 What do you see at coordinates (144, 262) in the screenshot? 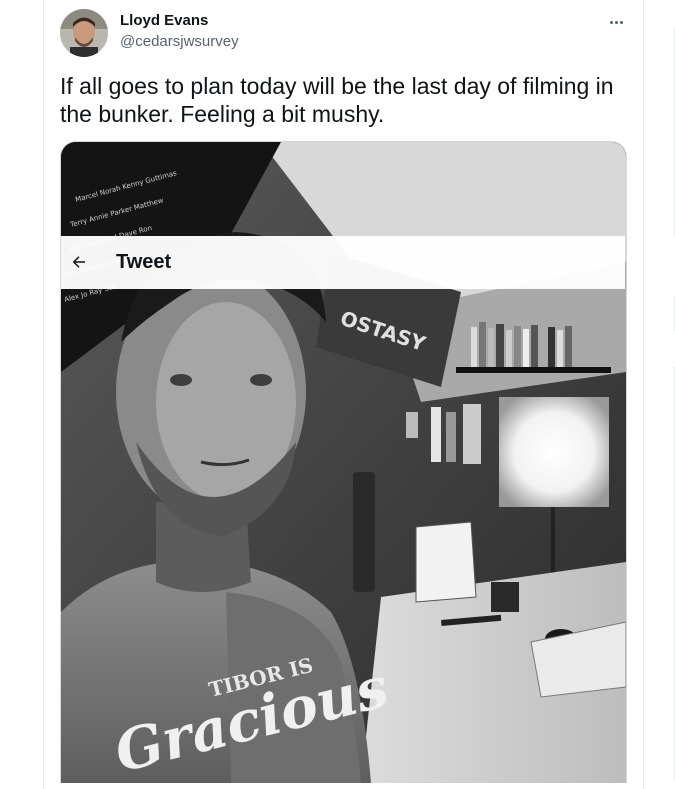
I see `header-title: Tweet` at bounding box center [144, 262].